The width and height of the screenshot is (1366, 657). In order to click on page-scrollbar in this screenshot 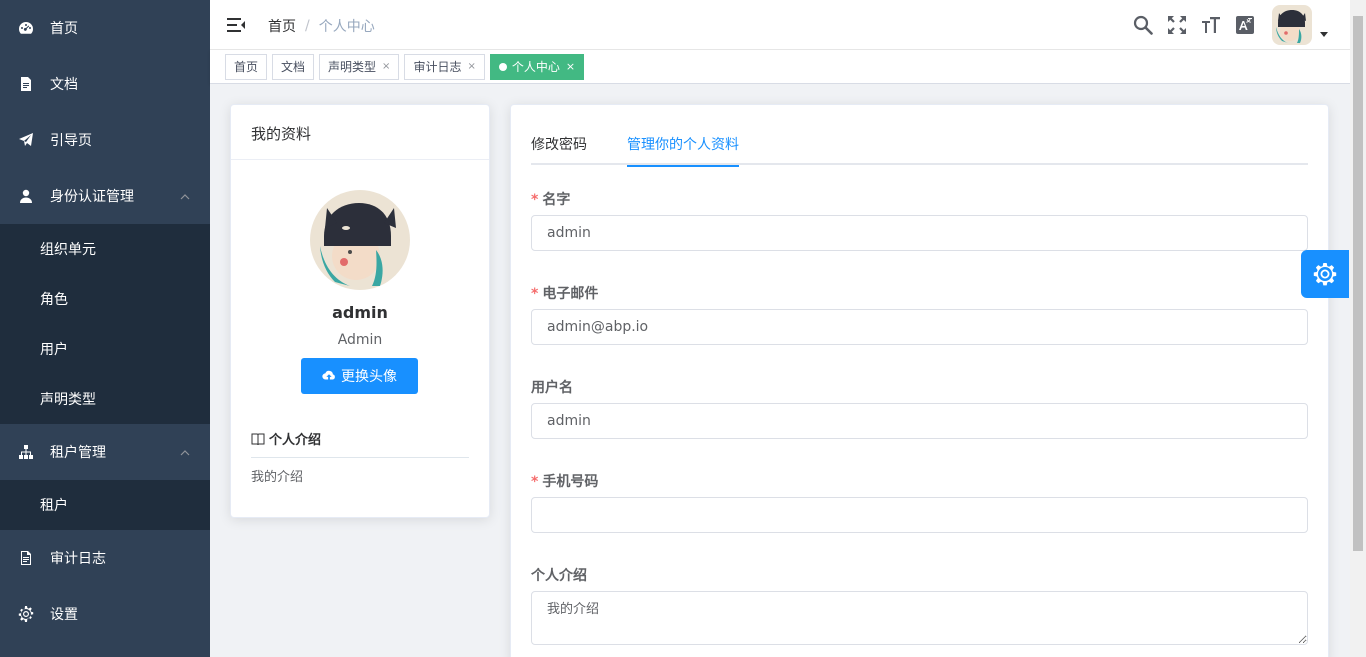, I will do `click(1358, 328)`.